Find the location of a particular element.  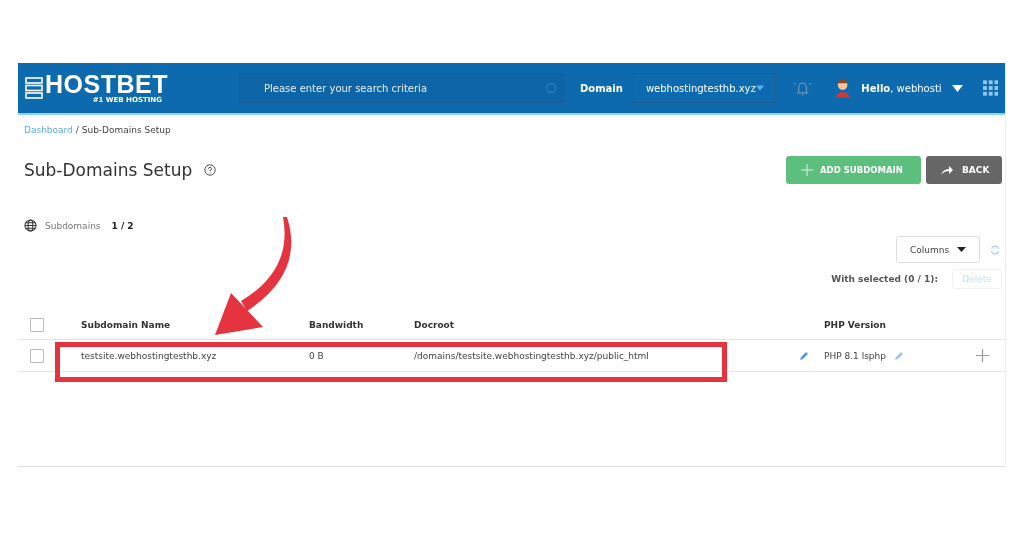

column-header: Subdomain Name is located at coordinates (195, 325).